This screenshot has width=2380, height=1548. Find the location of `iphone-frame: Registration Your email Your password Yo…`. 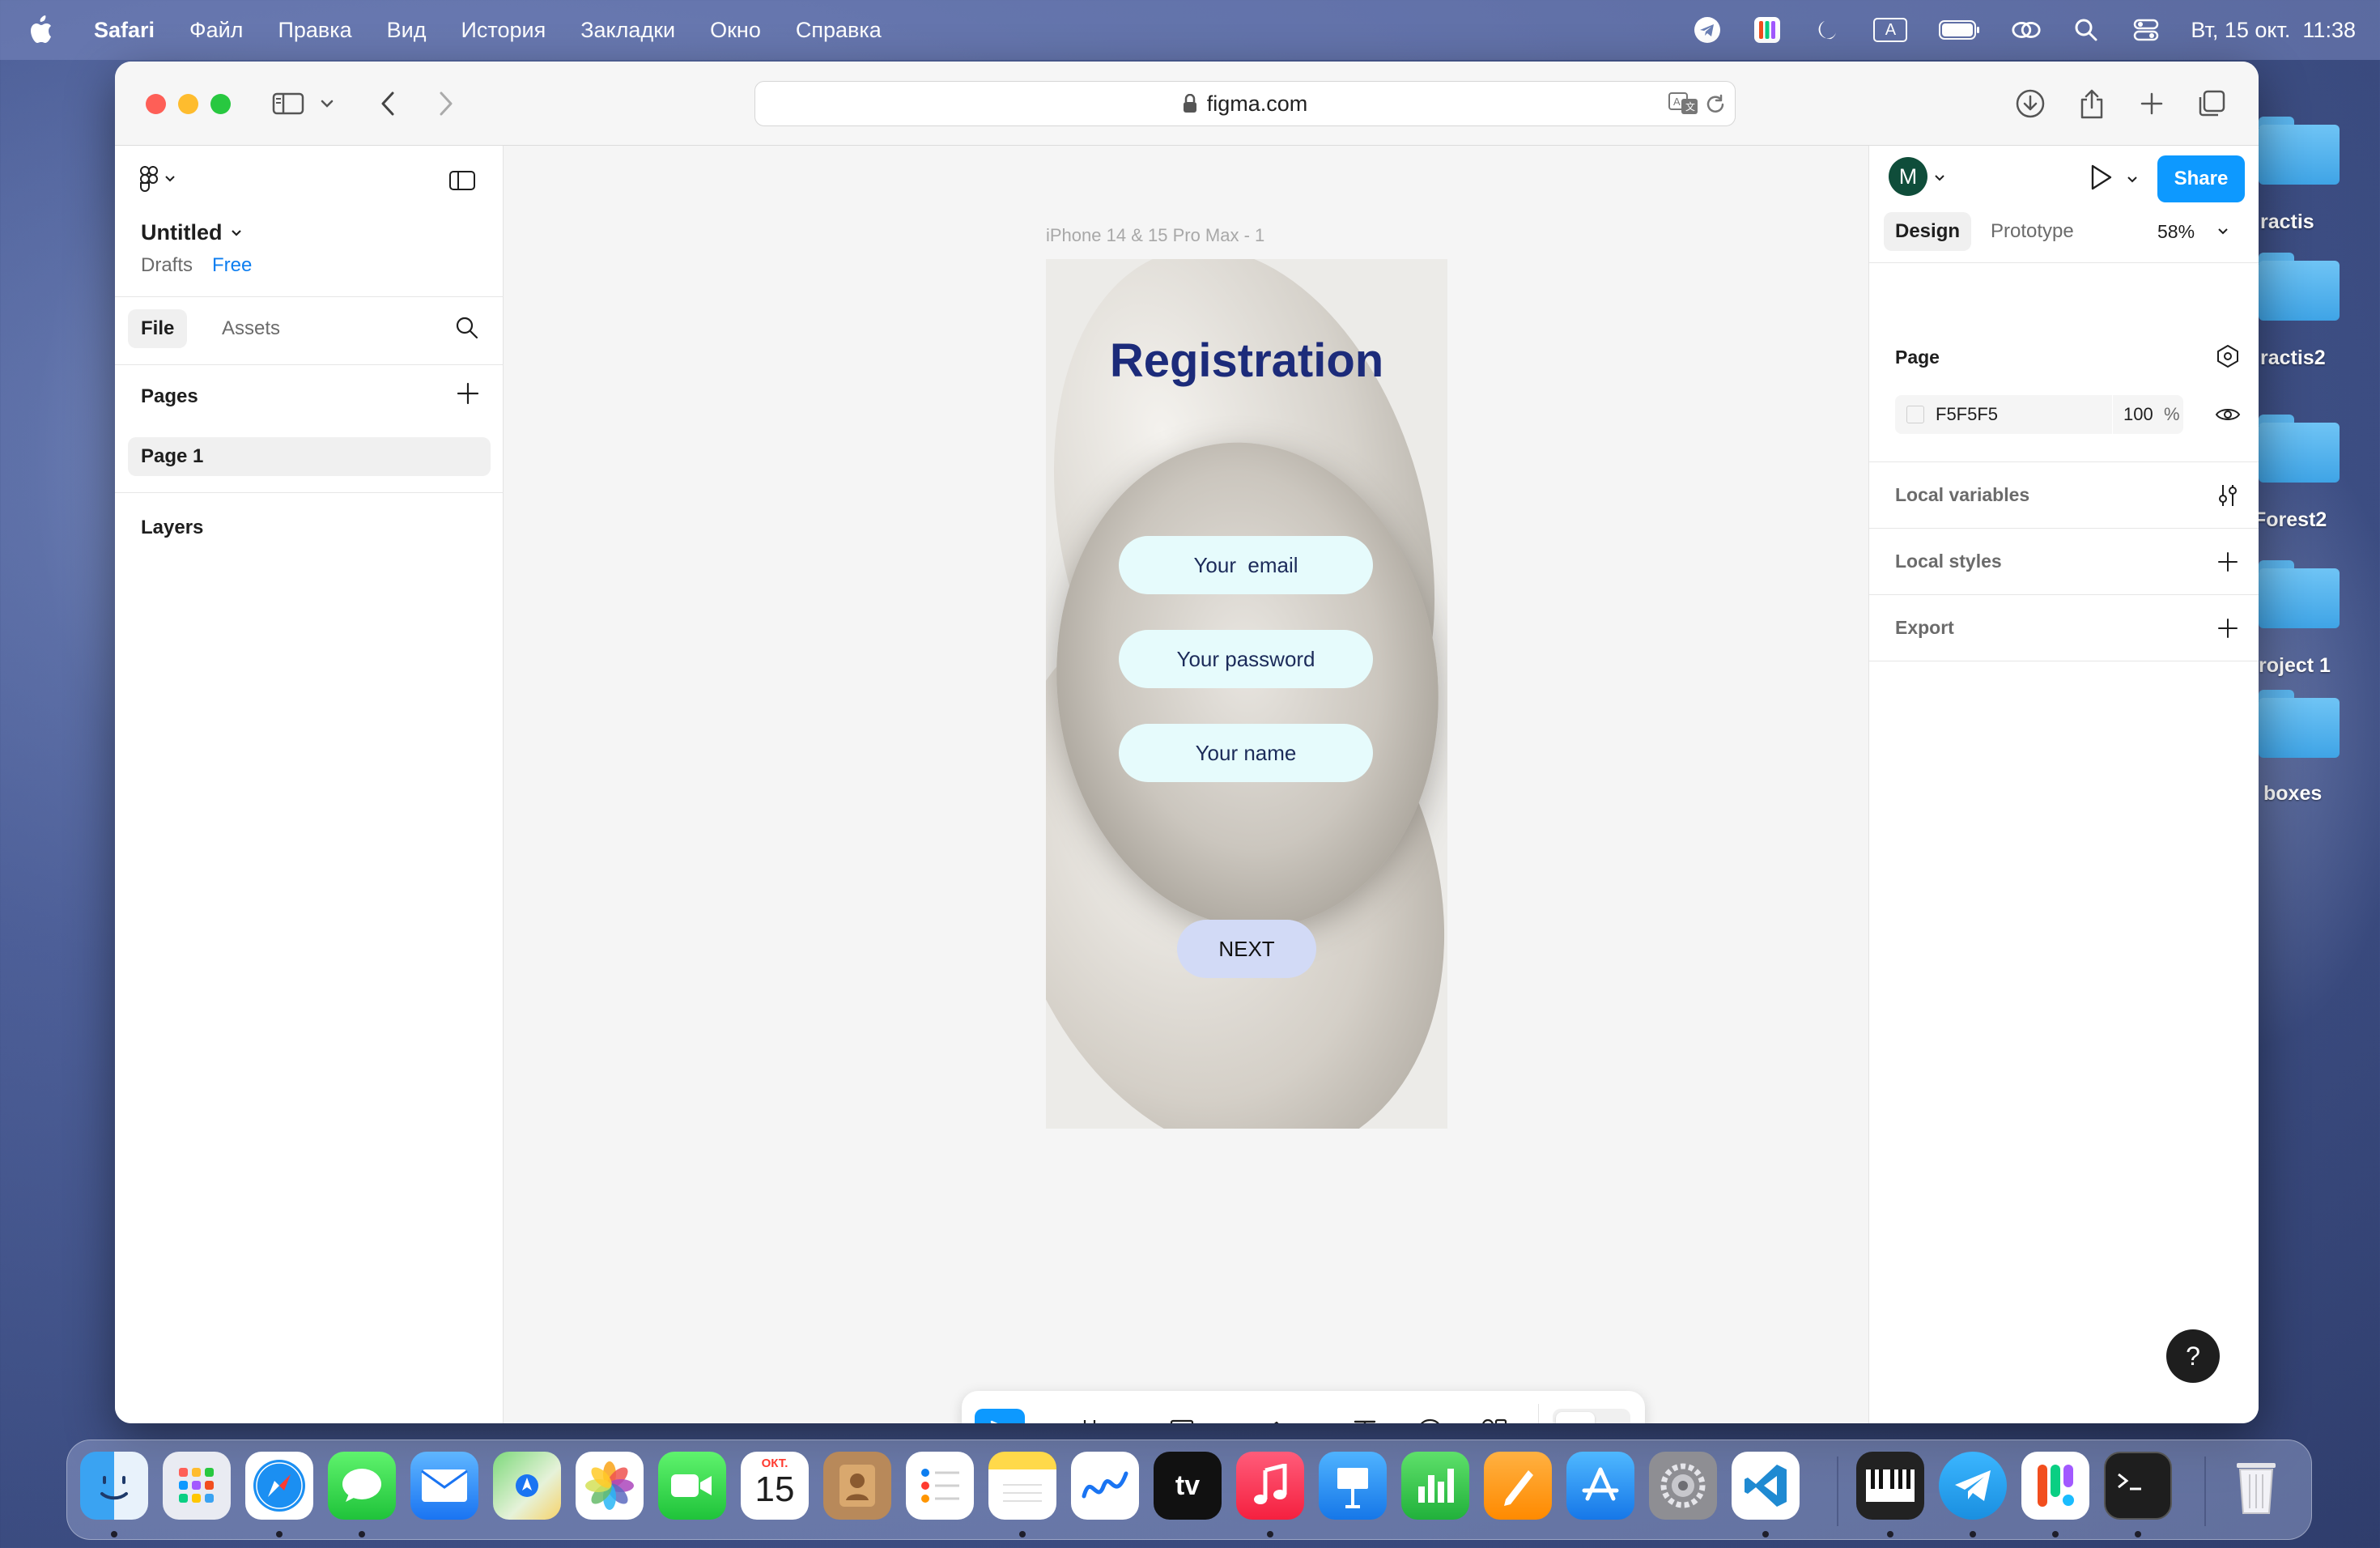

iphone-frame: Registration Your email Your password Yo… is located at coordinates (1246, 694).